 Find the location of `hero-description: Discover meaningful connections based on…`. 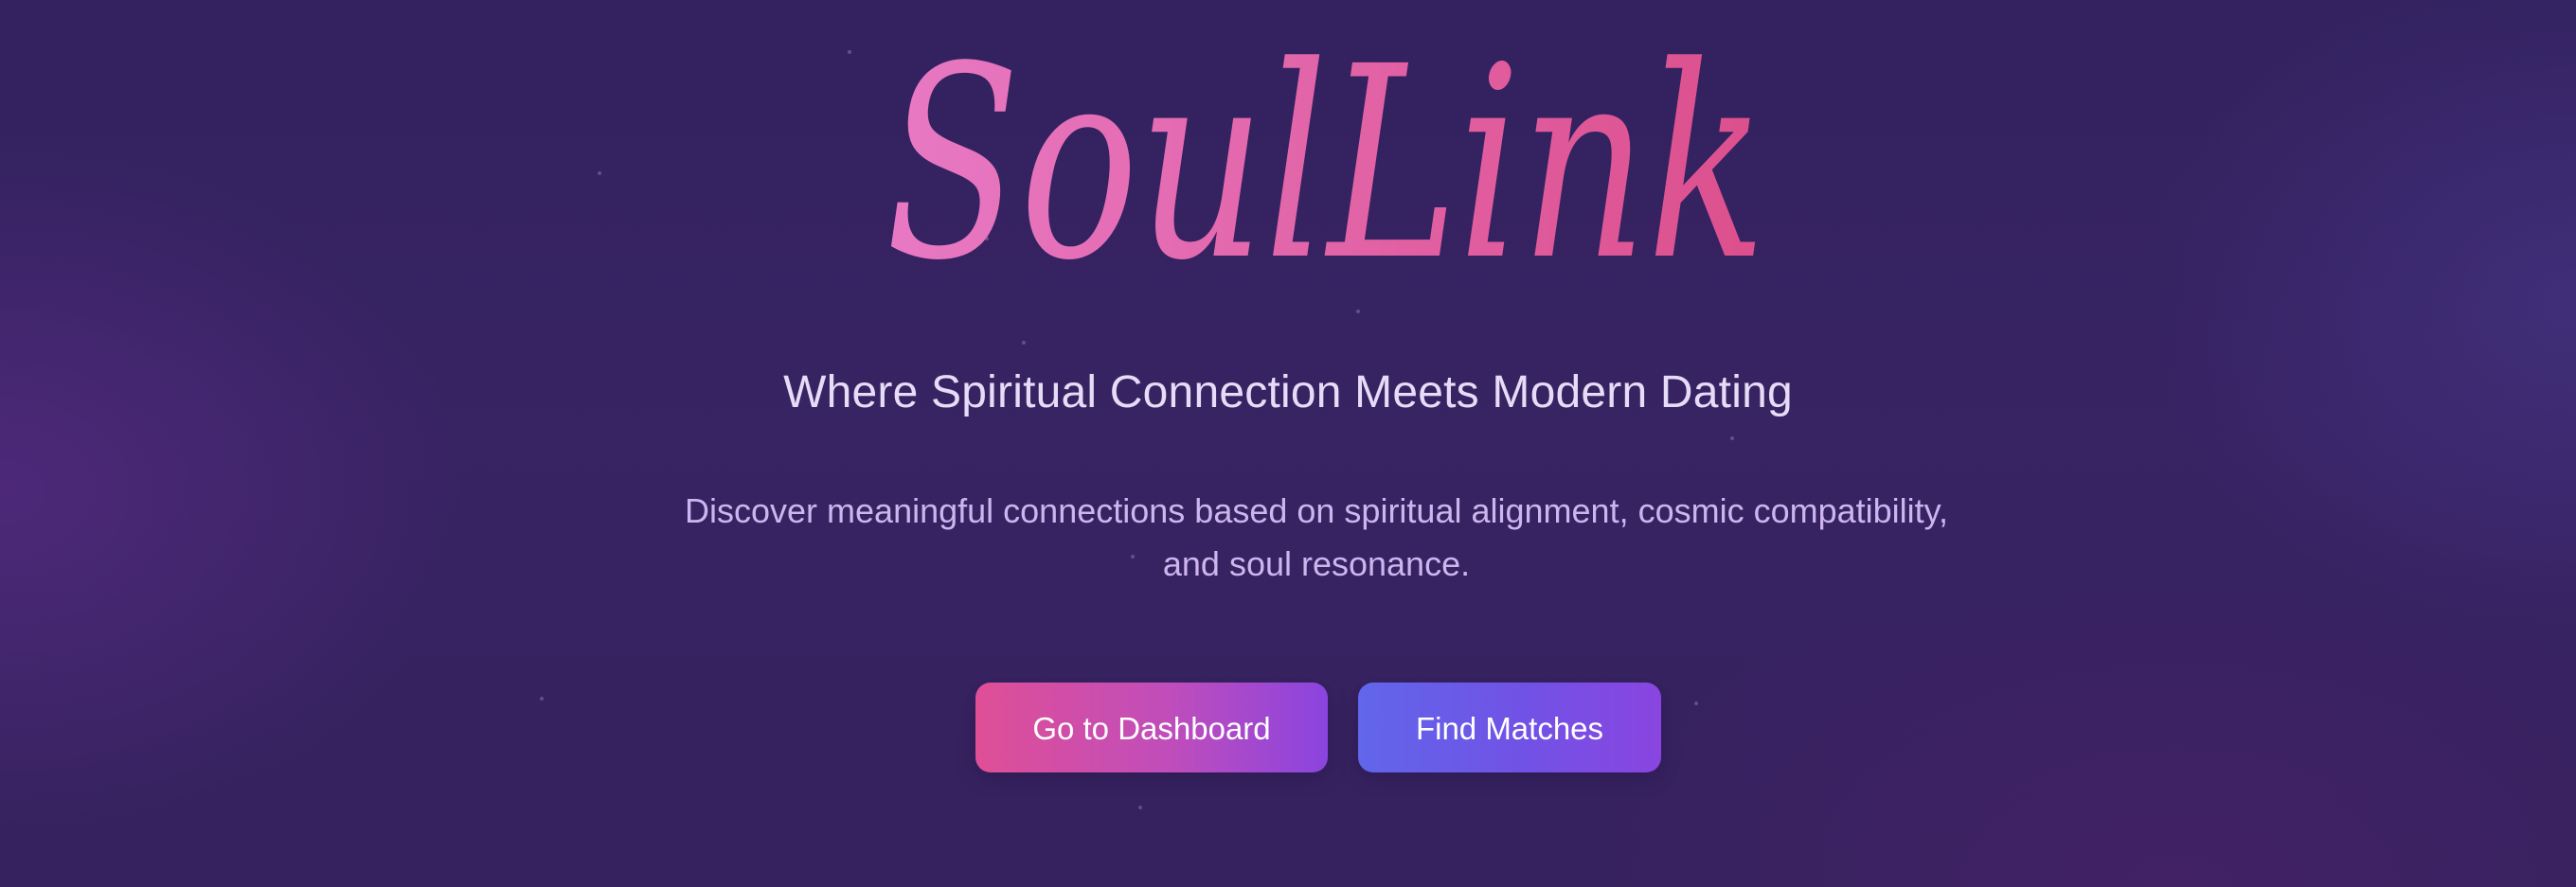

hero-description: Discover meaningful connections based on… is located at coordinates (1316, 537).